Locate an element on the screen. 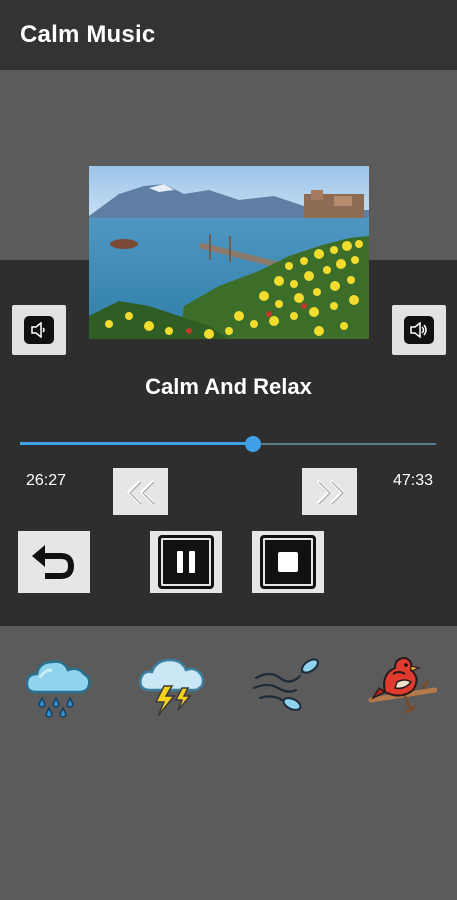 This screenshot has height=900, width=457. pause-icon is located at coordinates (186, 562).